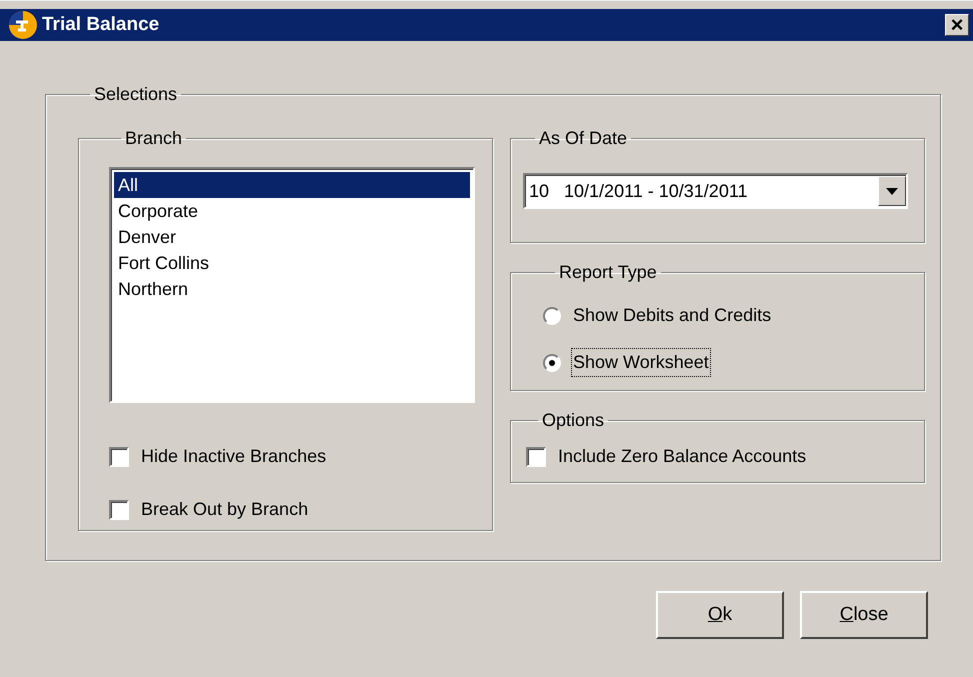 The width and height of the screenshot is (973, 677). Describe the element at coordinates (608, 272) in the screenshot. I see `group-title: Report Type` at that location.